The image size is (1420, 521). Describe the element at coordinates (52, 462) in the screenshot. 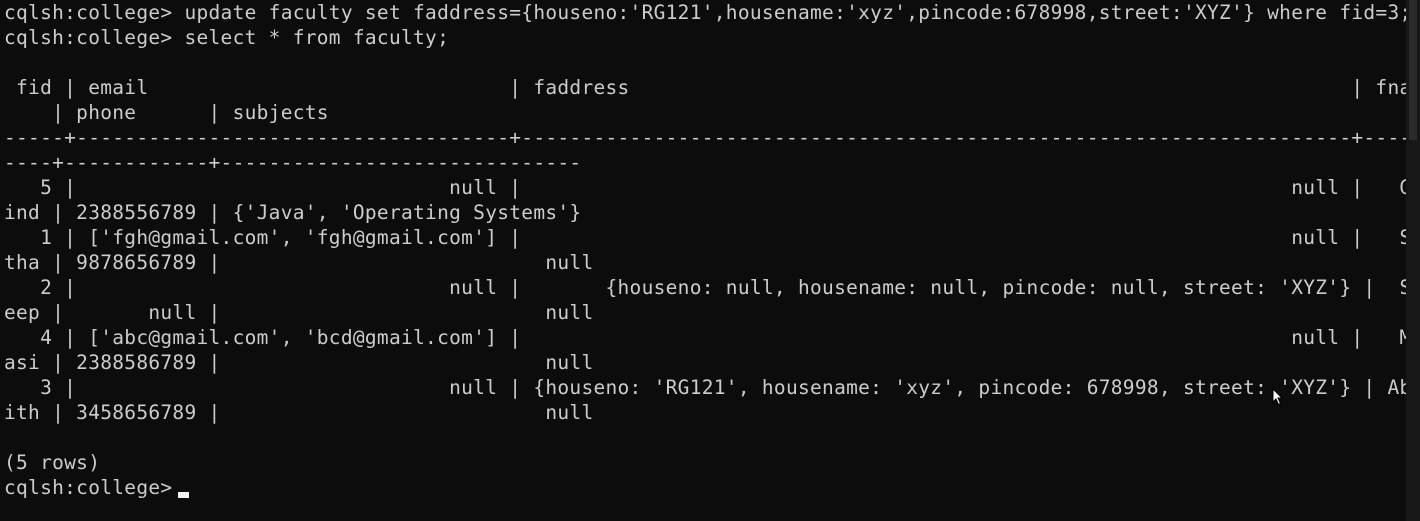

I see `row-count-line: (5 rows)` at that location.